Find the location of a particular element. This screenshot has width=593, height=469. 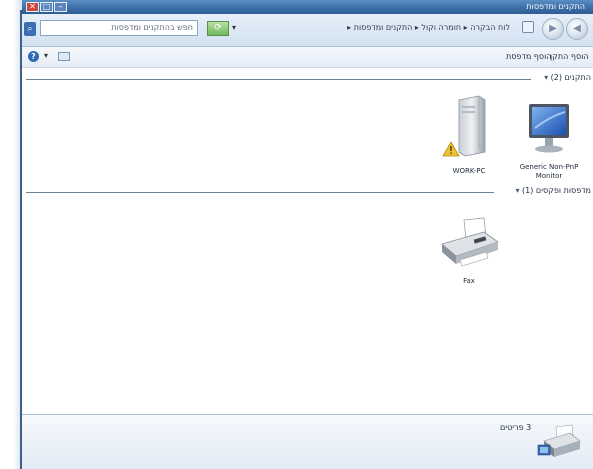

command-bar: ? ▾ הוסף מדפסת הוסף התקן is located at coordinates (307, 57).